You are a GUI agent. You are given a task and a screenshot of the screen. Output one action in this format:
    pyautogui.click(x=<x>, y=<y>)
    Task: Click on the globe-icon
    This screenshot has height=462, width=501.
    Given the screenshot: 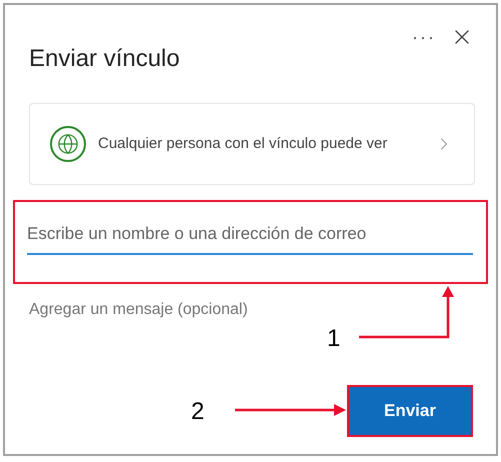 What is the action you would take?
    pyautogui.click(x=68, y=144)
    